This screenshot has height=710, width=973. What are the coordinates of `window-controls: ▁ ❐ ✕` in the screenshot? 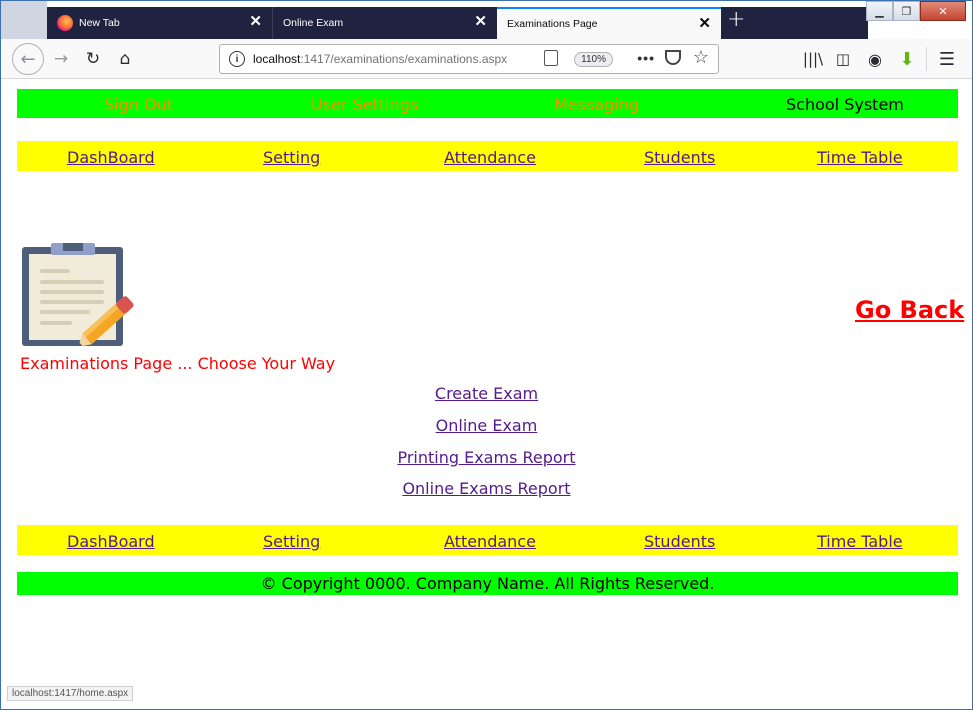 It's located at (916, 12).